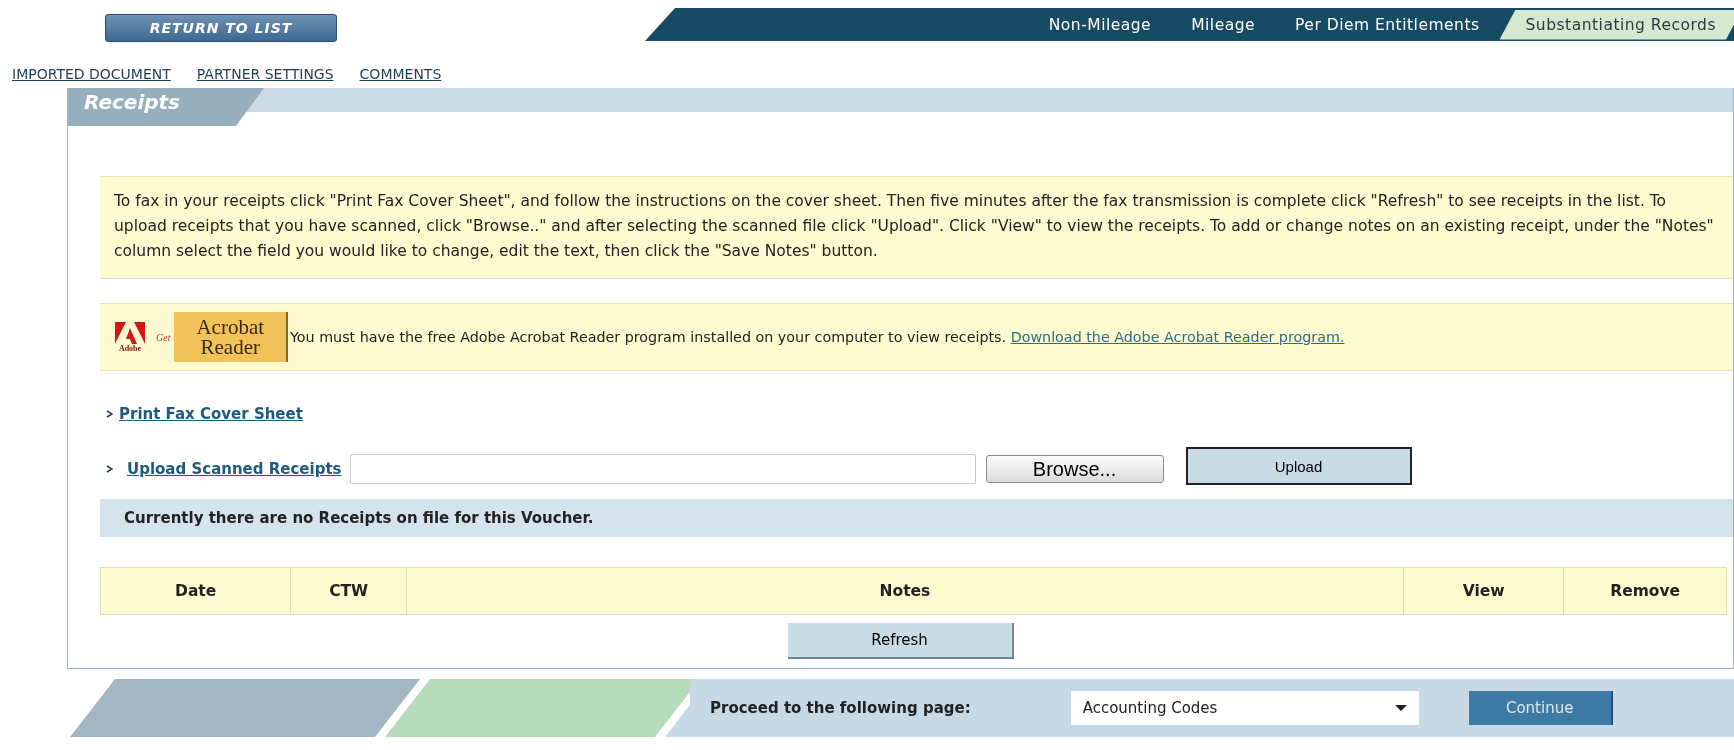 This screenshot has width=1734, height=750. I want to click on tab: Non-Mileage, so click(1100, 24).